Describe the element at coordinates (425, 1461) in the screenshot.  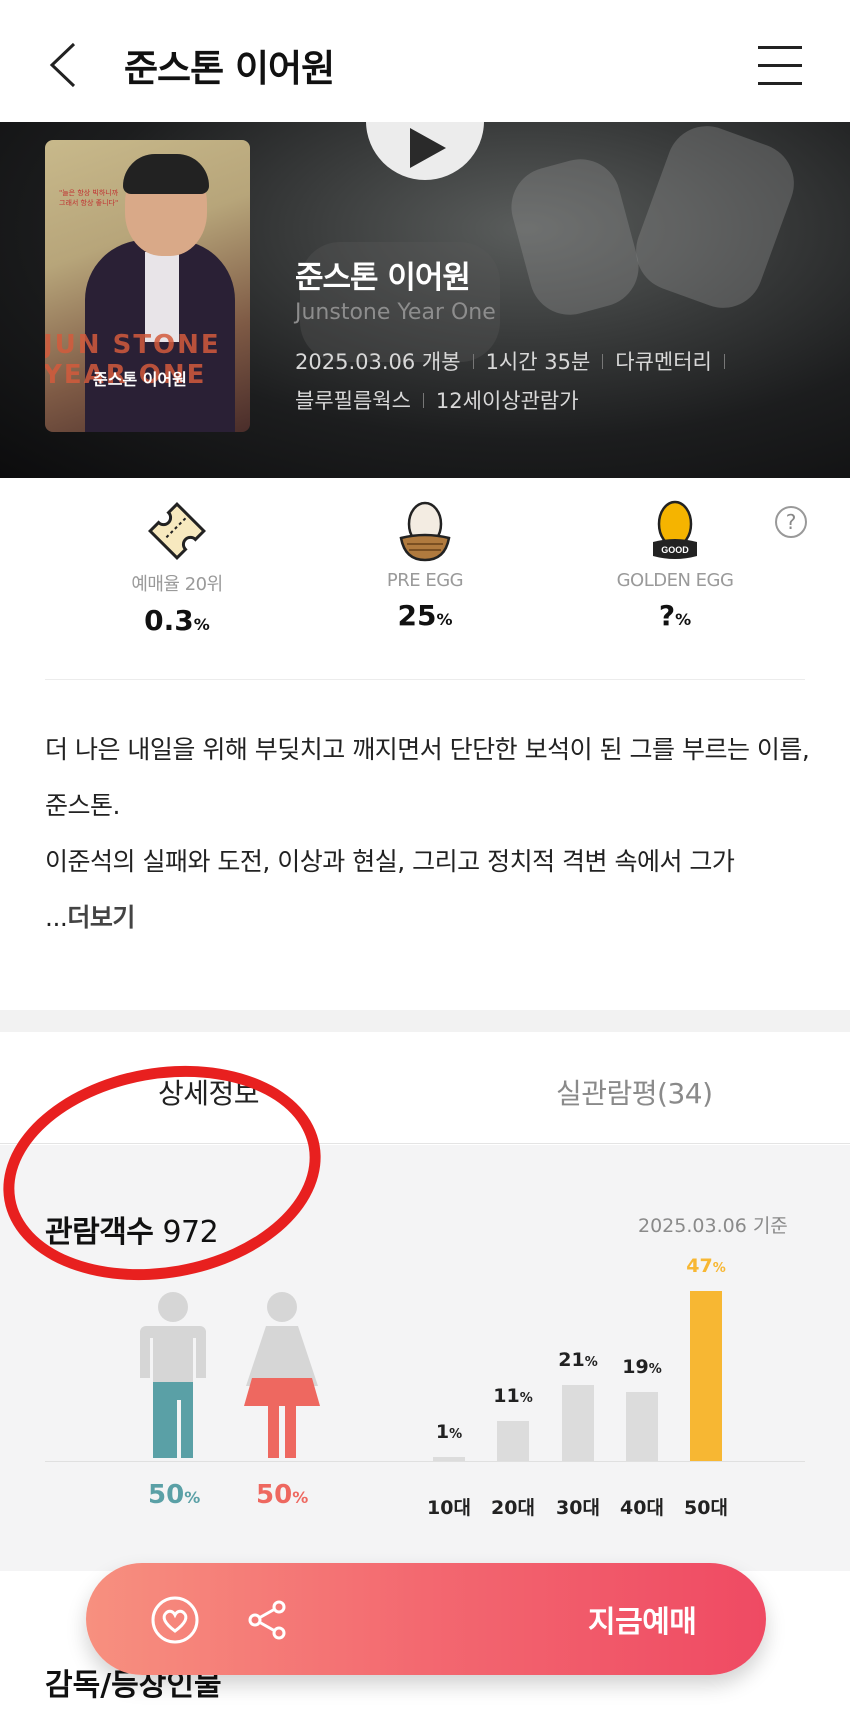
I see `chart-baseline` at that location.